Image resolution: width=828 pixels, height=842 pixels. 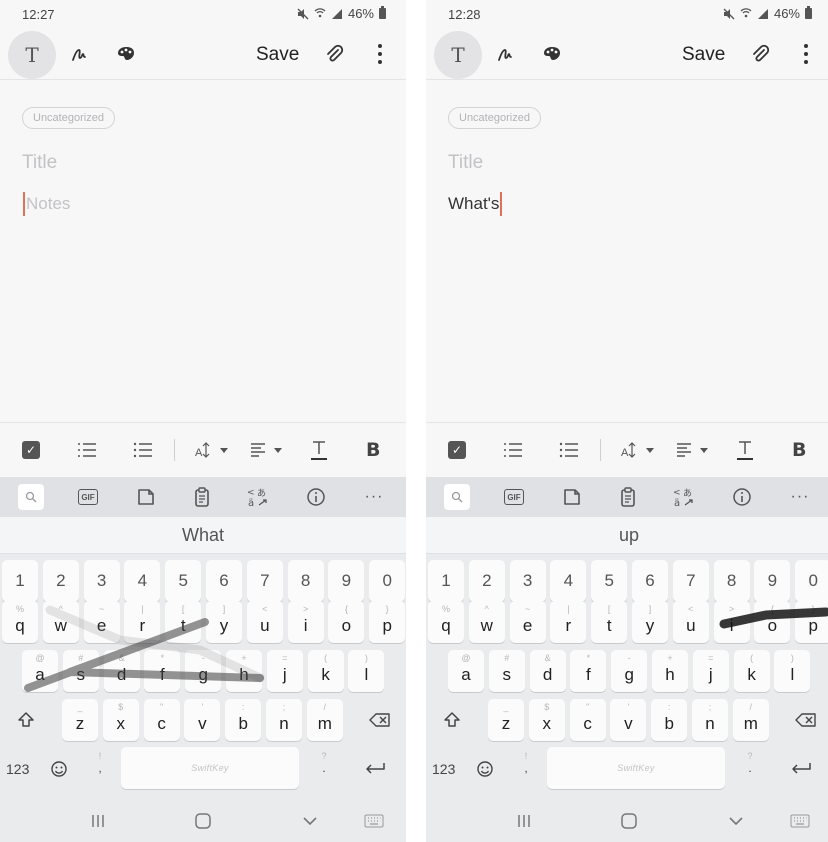 What do you see at coordinates (46, 204) in the screenshot?
I see `notes-field: Notes` at bounding box center [46, 204].